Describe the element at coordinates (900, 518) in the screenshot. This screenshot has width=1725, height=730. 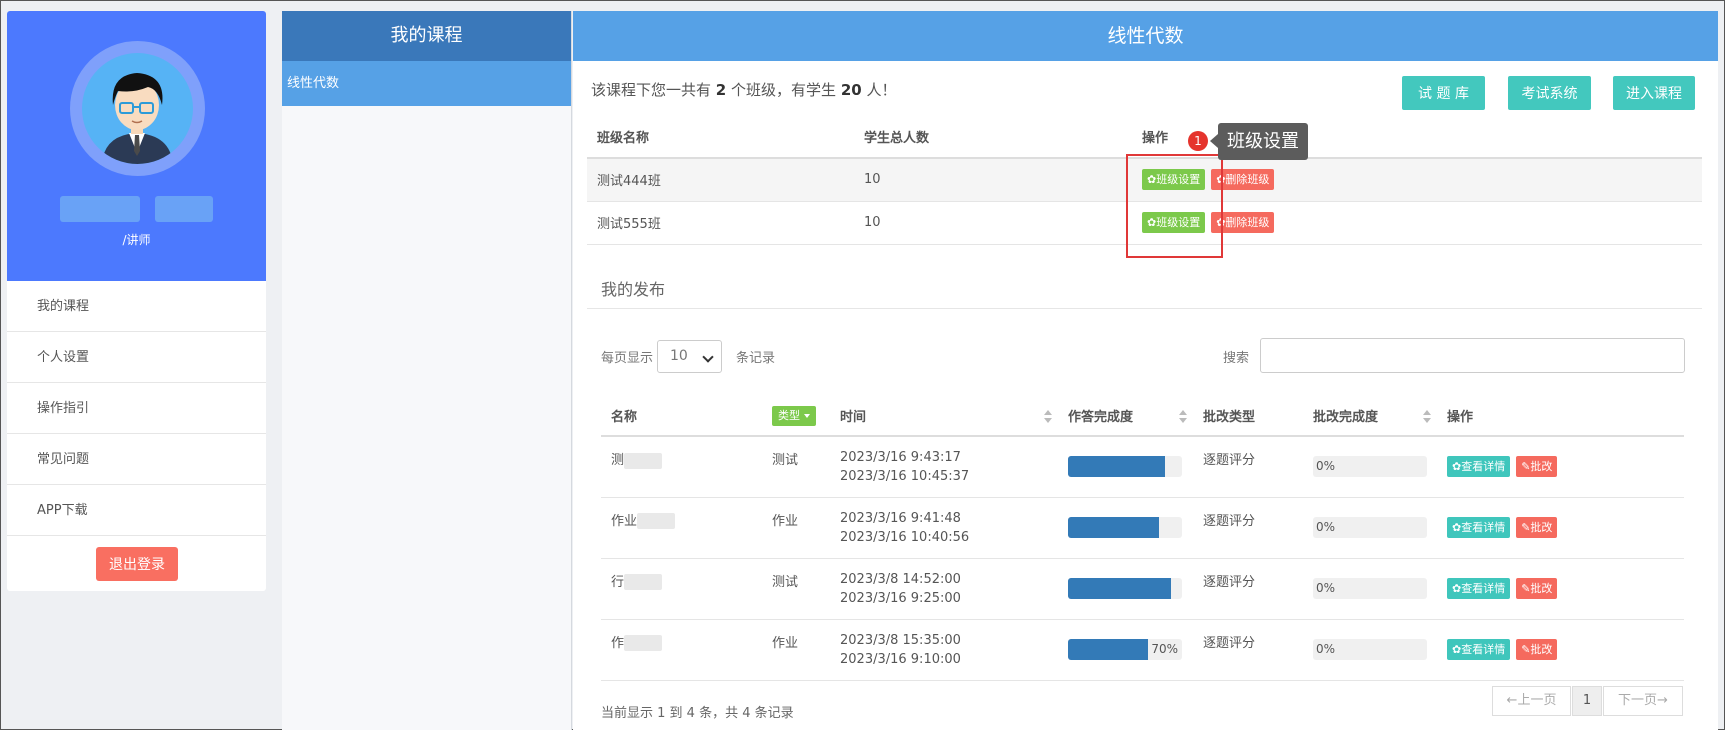
I see `start-time: 2023/3/16 9:41:48` at that location.